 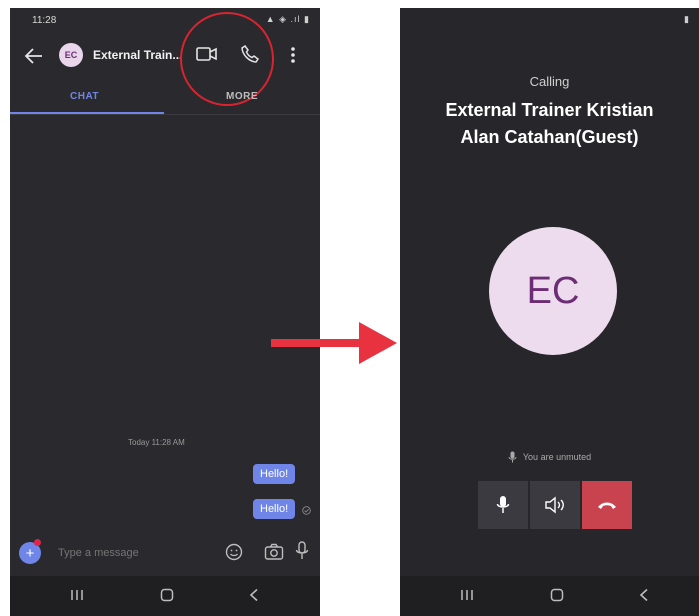 What do you see at coordinates (306, 510) in the screenshot?
I see `read-receipt-icon` at bounding box center [306, 510].